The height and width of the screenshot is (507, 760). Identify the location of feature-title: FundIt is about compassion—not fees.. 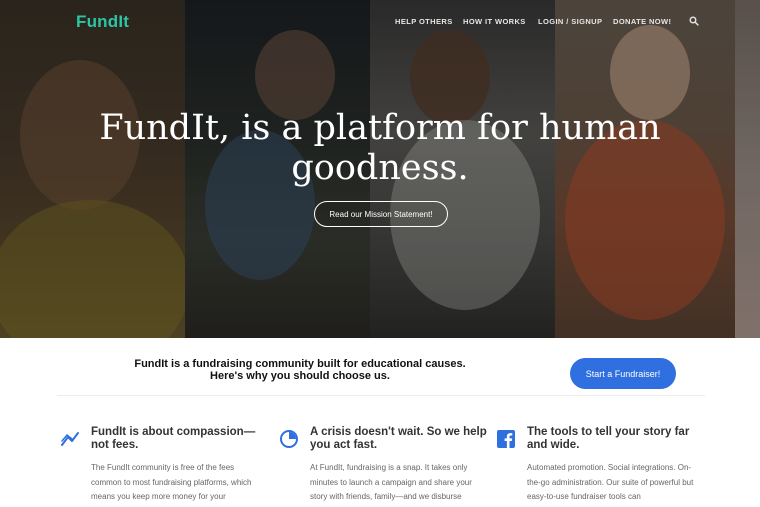
(173, 438).